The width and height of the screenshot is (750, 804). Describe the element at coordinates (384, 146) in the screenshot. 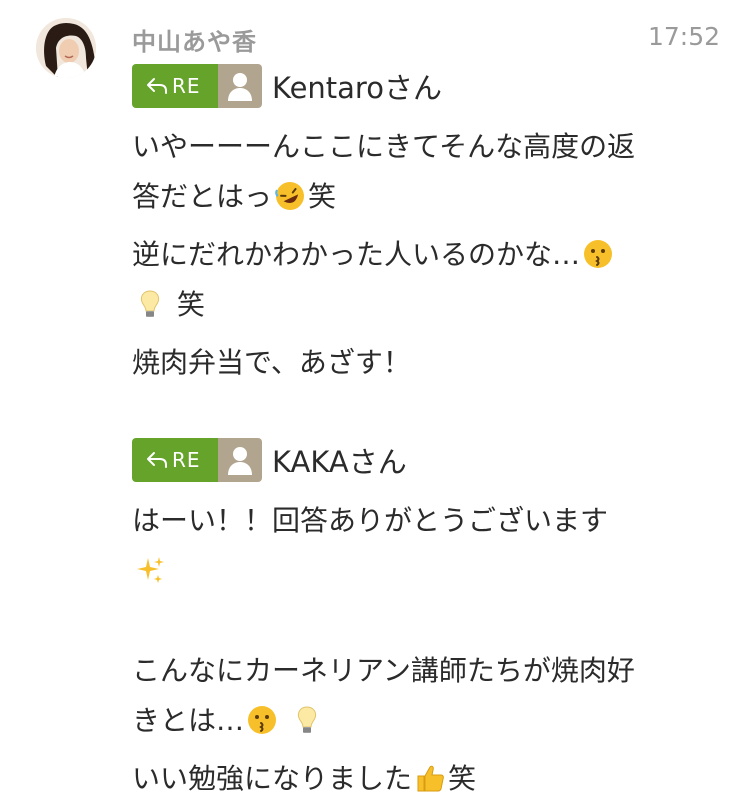

I see `message-line: いやーーーんここにきてそんな高度の返` at that location.